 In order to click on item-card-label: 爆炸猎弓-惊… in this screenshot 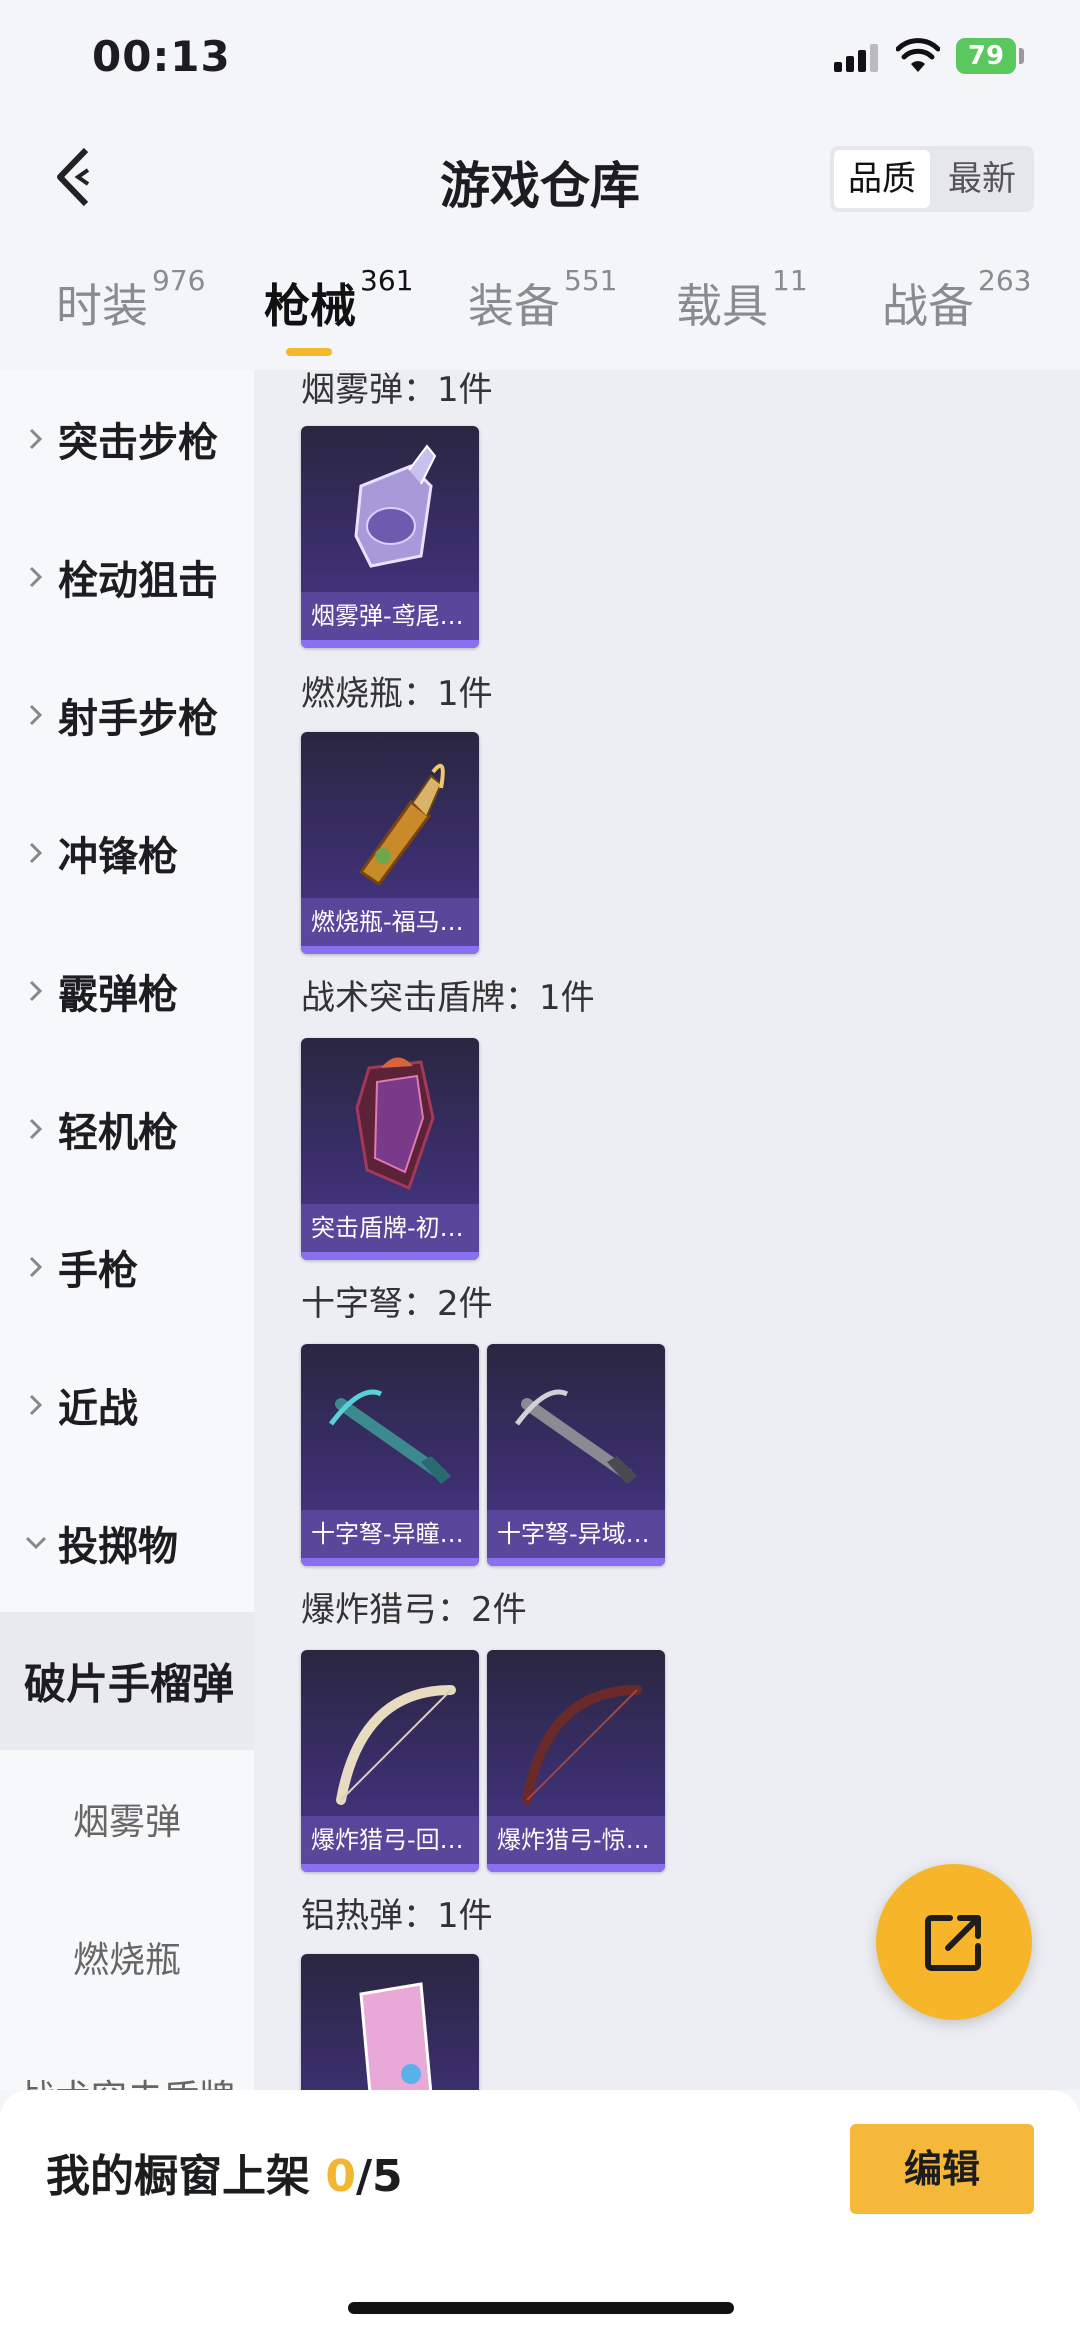, I will do `click(576, 1840)`.